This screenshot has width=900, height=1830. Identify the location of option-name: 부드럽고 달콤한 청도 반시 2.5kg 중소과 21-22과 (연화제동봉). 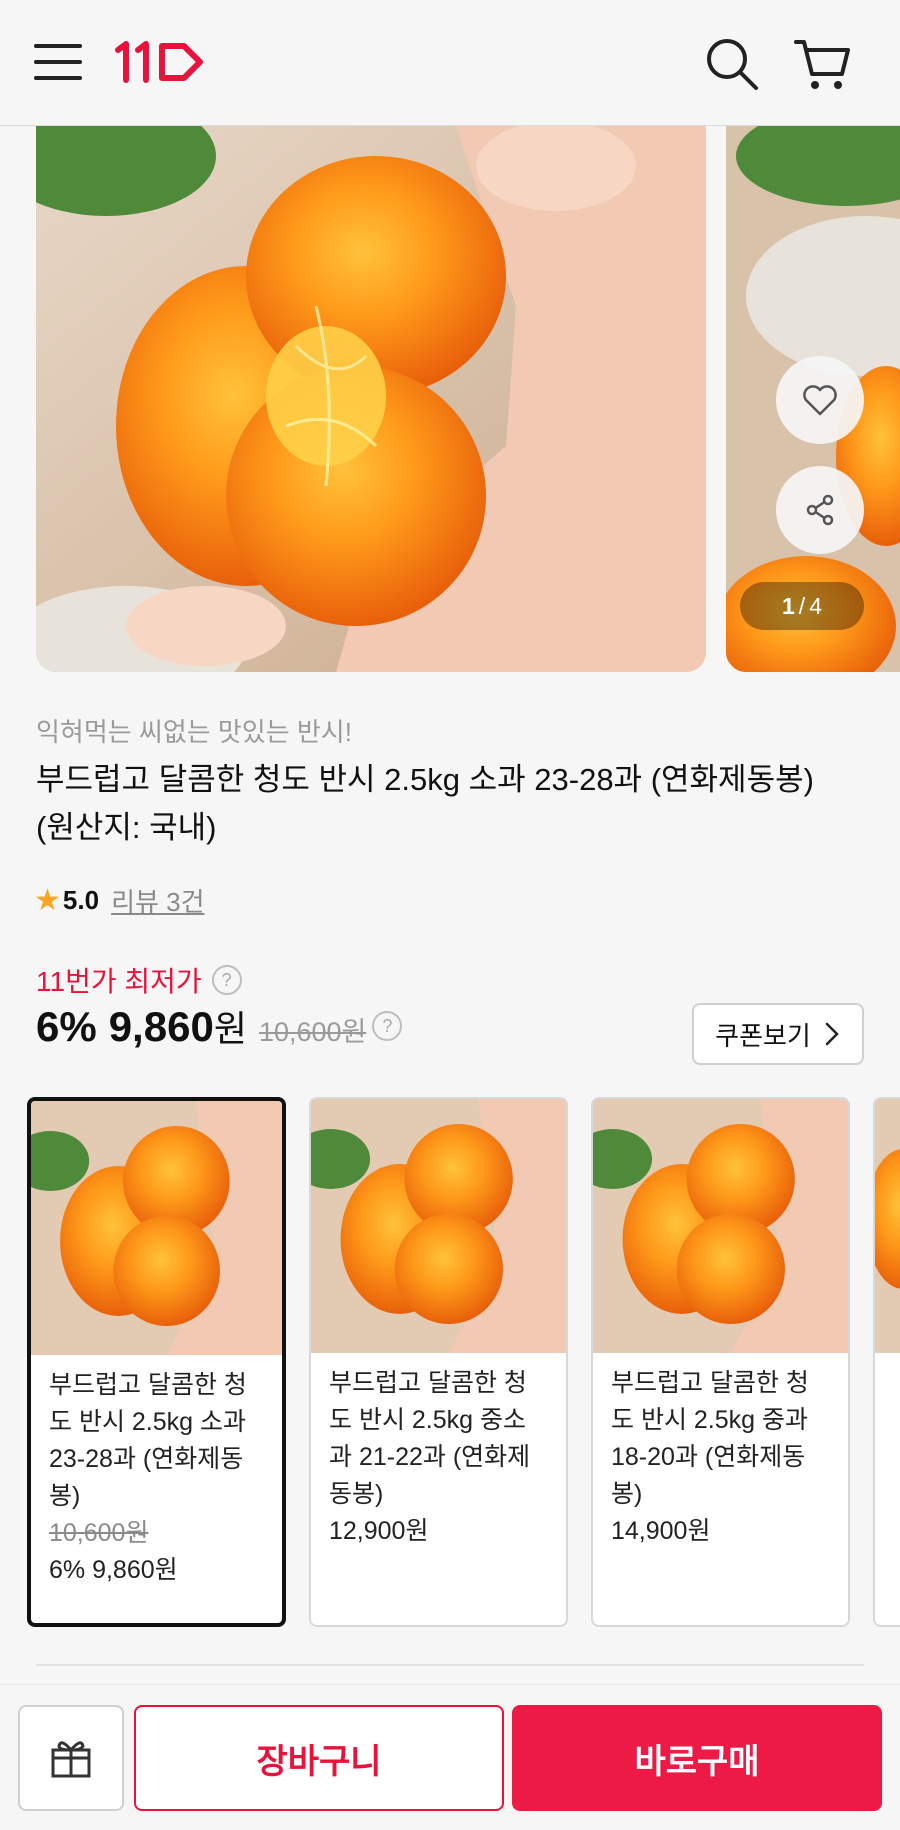
(430, 1438).